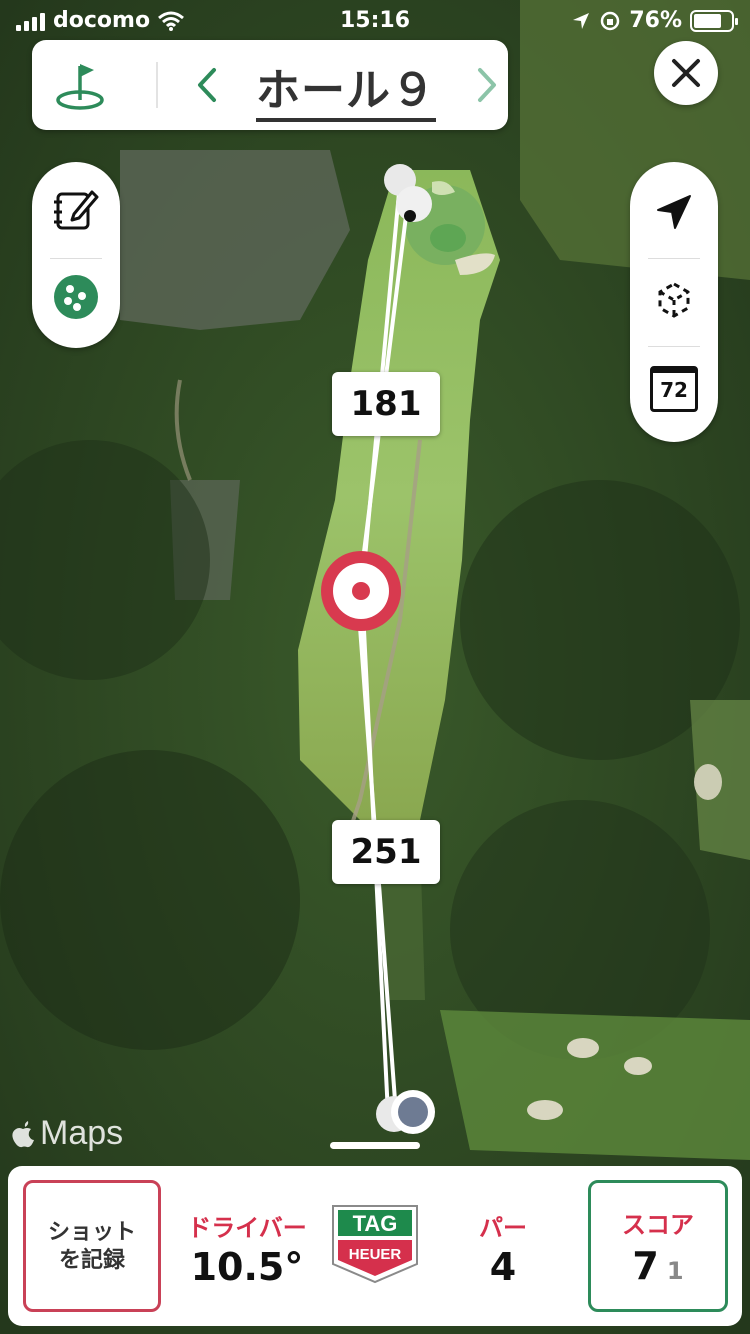  Describe the element at coordinates (655, 20) in the screenshot. I see `battery-percent: 76%` at that location.